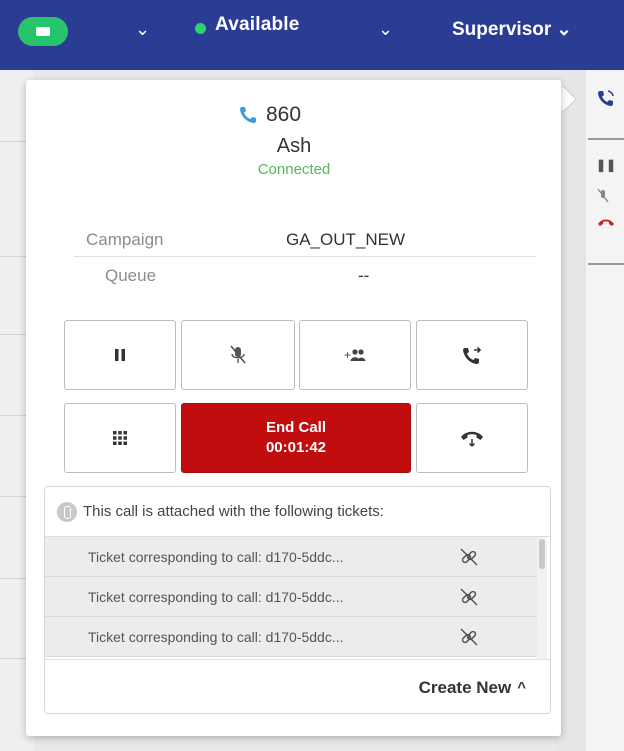 The width and height of the screenshot is (624, 751). I want to click on dialpad-button, so click(120, 438).